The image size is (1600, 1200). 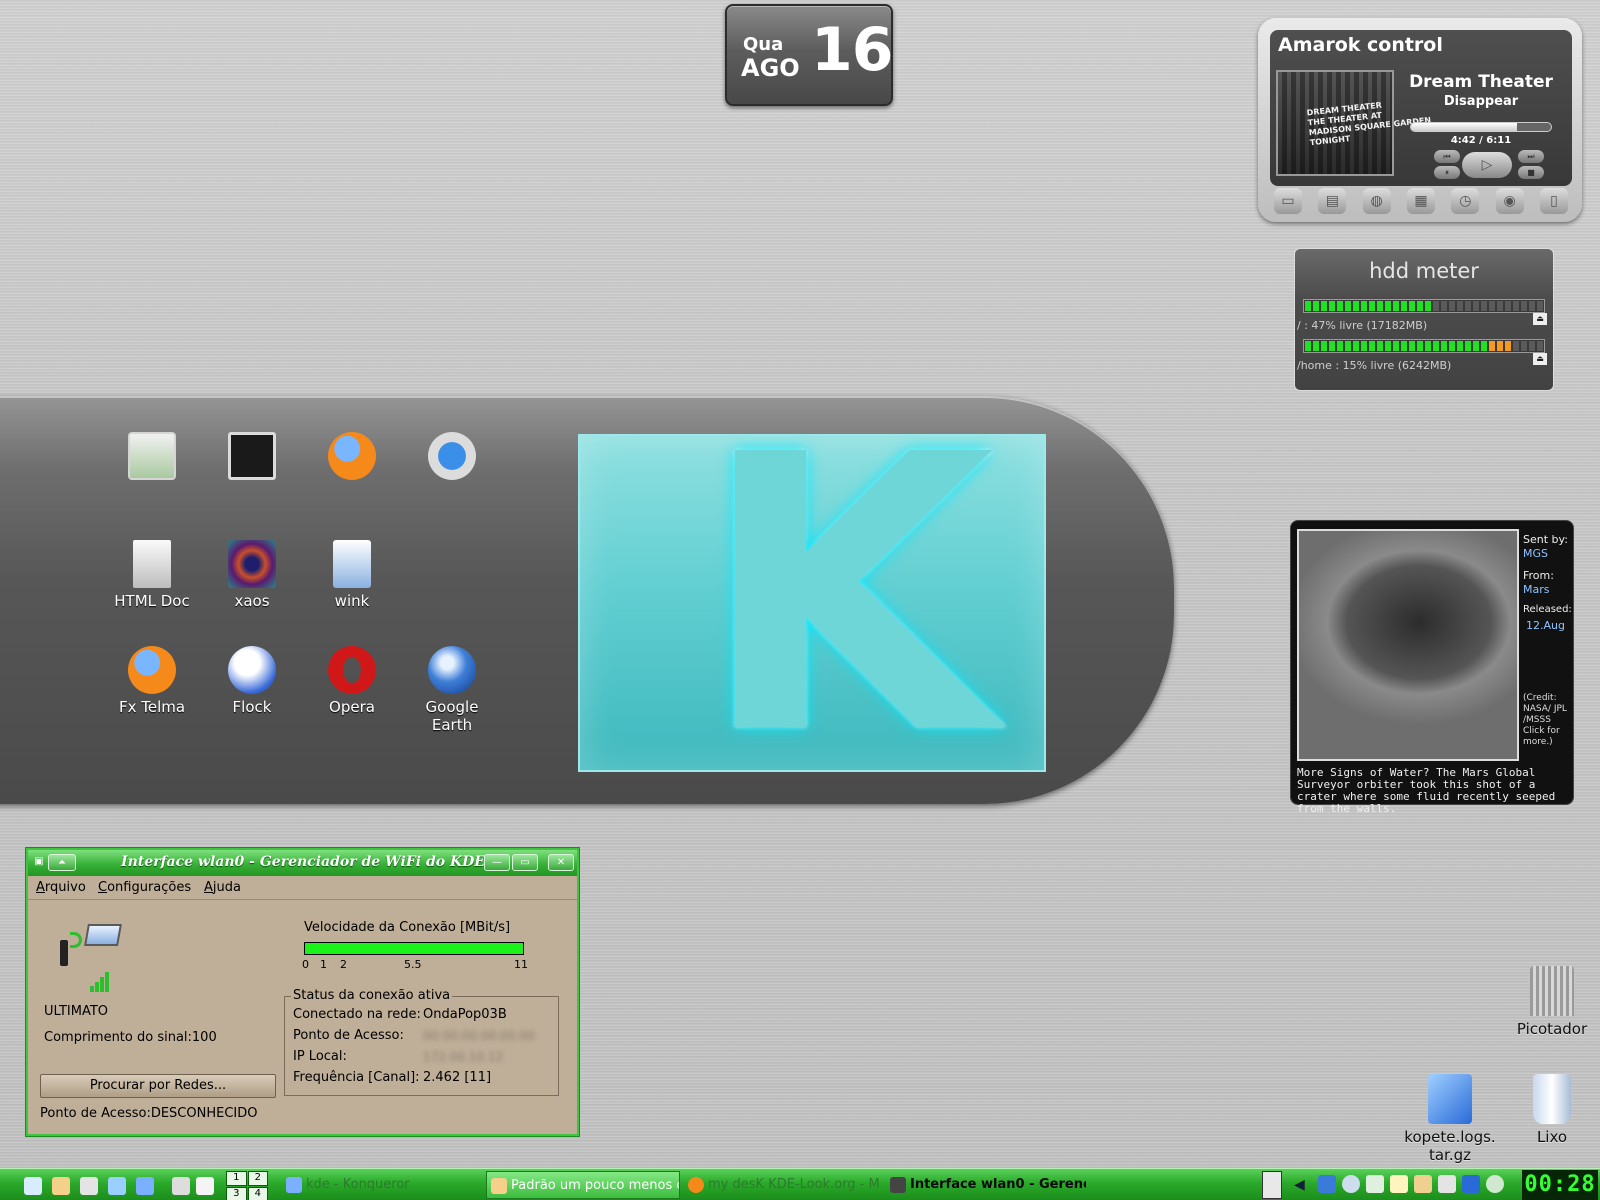 I want to click on desktop-icon-fx-telma: Fx Telma, so click(x=152, y=681).